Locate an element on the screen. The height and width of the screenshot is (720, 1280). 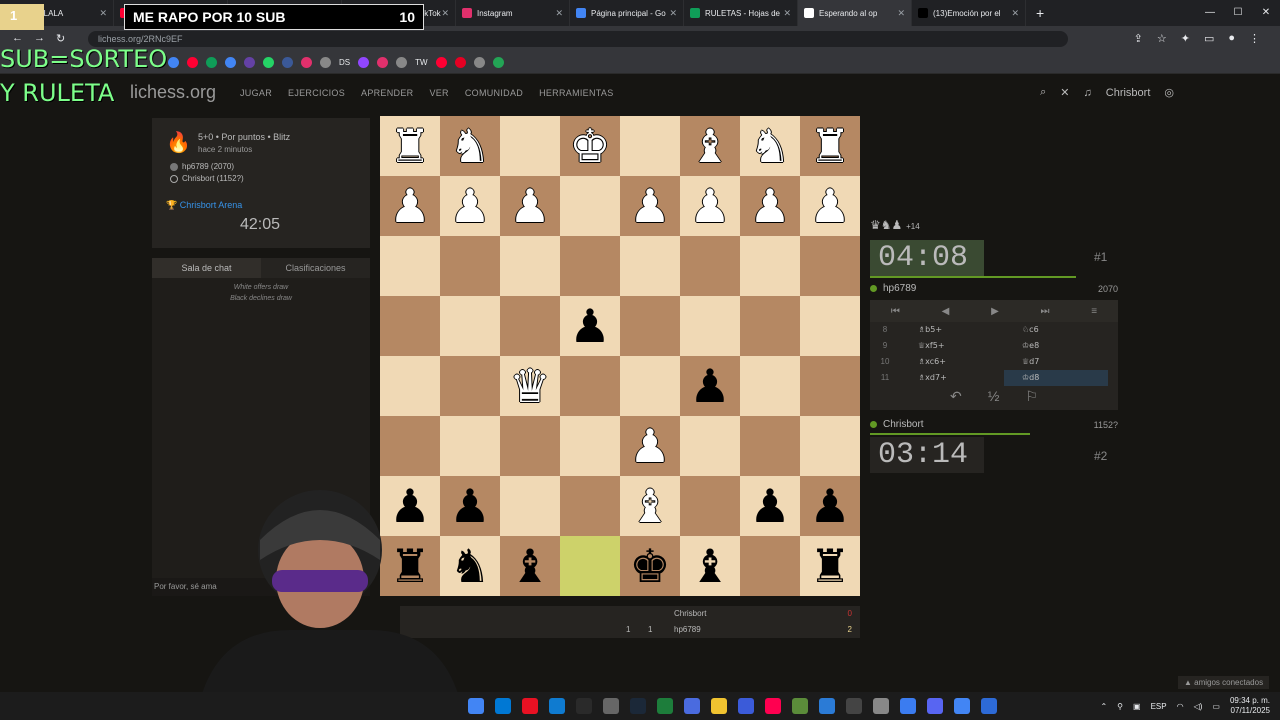
black-king-icon: ♚ is located at coordinates (649, 566).